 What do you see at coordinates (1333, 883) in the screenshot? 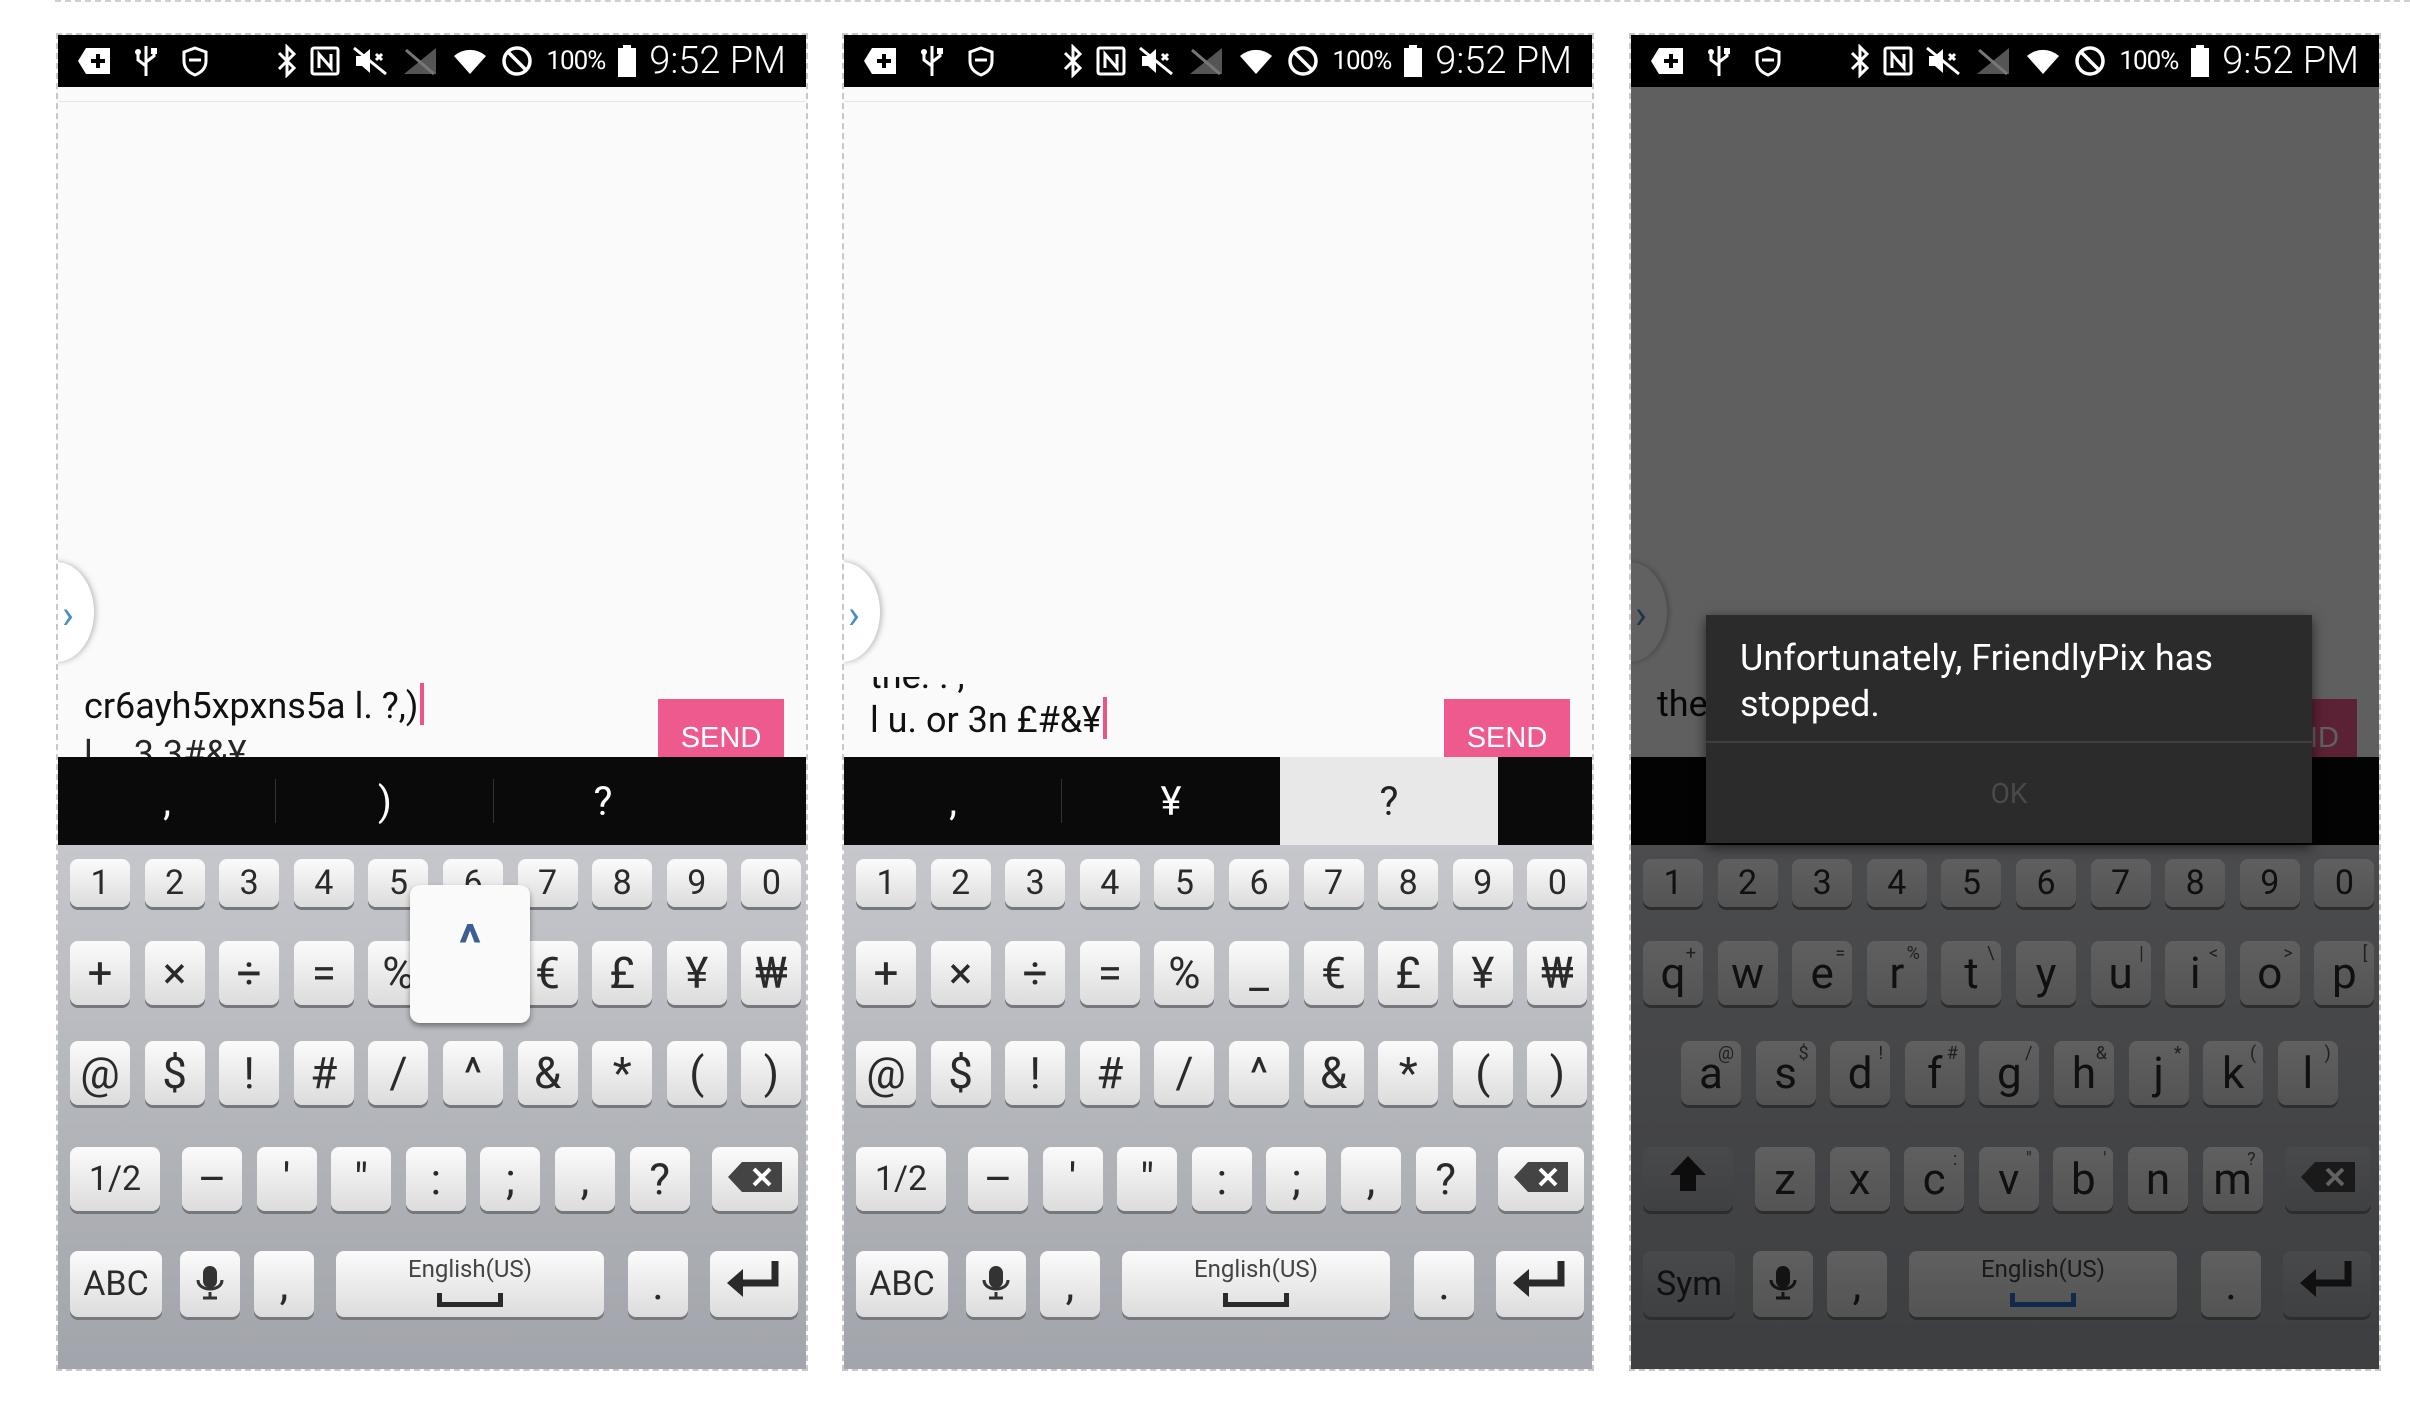
I see `key-7: 7` at bounding box center [1333, 883].